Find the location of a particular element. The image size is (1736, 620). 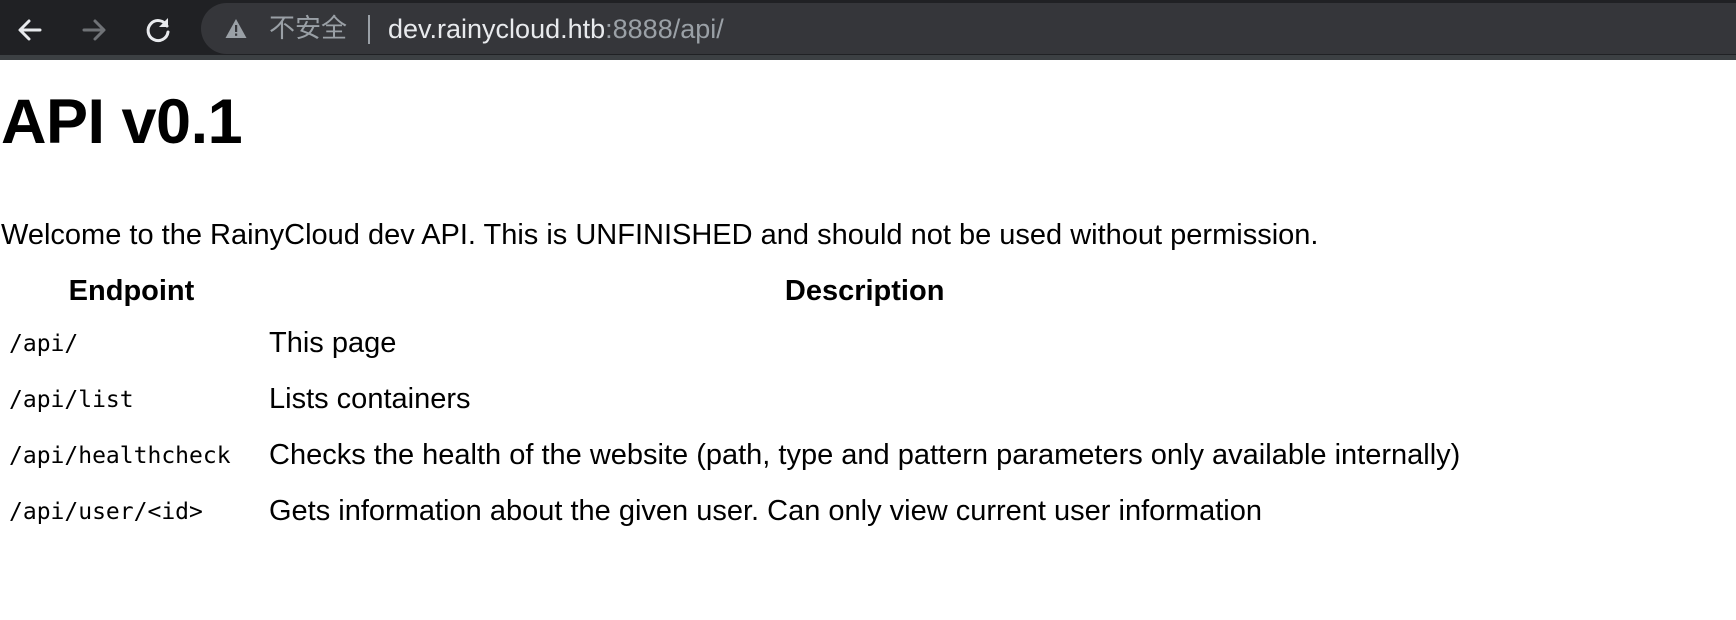

description-cell: Lists containers is located at coordinates (370, 399).